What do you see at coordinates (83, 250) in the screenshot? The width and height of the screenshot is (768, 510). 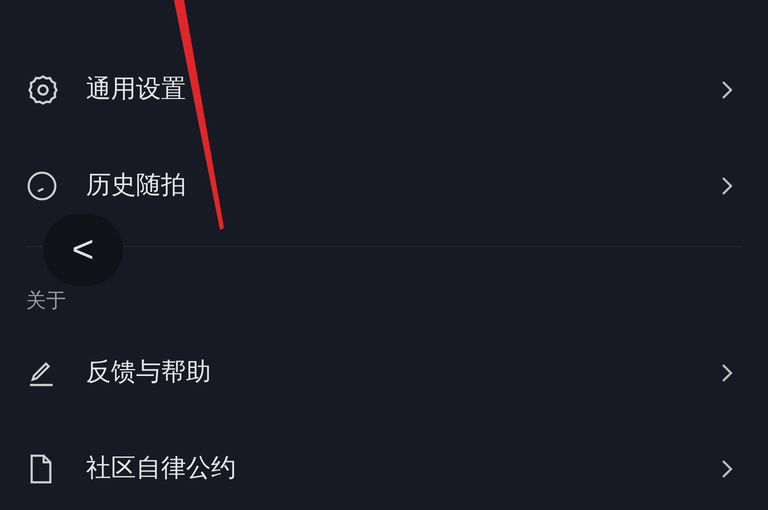 I see `back-button: <` at bounding box center [83, 250].